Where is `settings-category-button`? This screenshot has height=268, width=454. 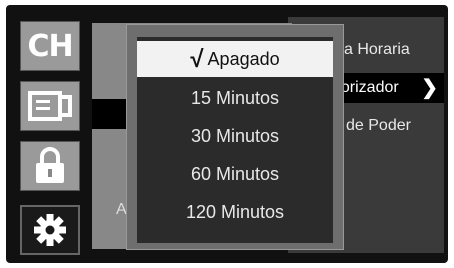
settings-category-button is located at coordinates (50, 230).